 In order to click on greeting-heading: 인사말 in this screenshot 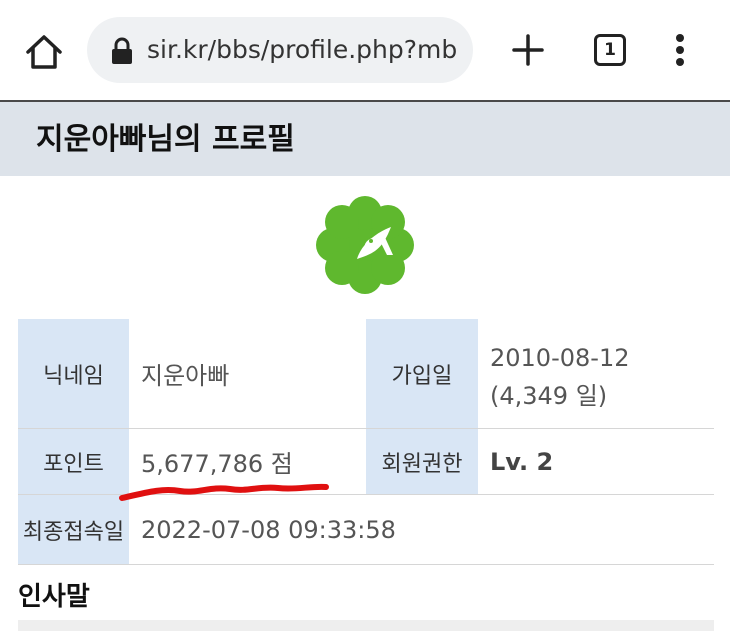, I will do `click(54, 597)`.